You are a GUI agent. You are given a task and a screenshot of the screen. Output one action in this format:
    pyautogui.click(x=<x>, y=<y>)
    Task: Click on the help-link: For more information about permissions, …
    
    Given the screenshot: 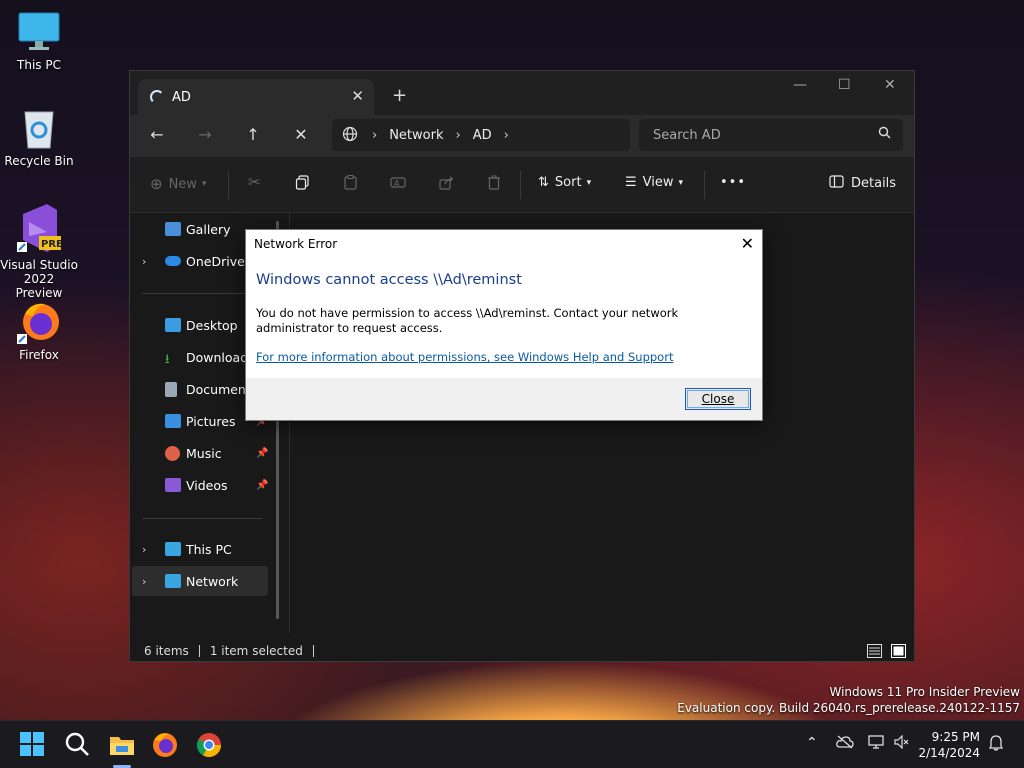 What is the action you would take?
    pyautogui.click(x=464, y=357)
    